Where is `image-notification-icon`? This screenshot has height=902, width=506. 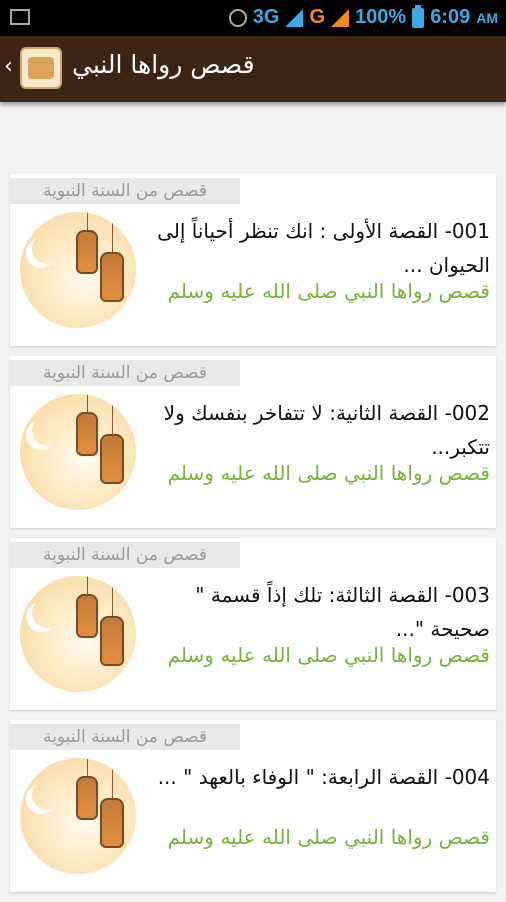
image-notification-icon is located at coordinates (20, 17).